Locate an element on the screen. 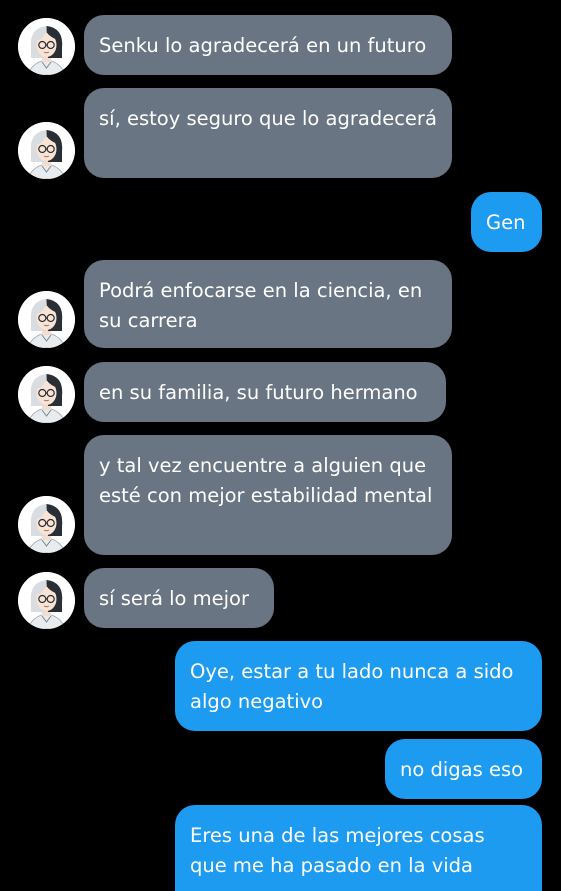  outgoing-message-bubble: no digas eso is located at coordinates (463, 769).